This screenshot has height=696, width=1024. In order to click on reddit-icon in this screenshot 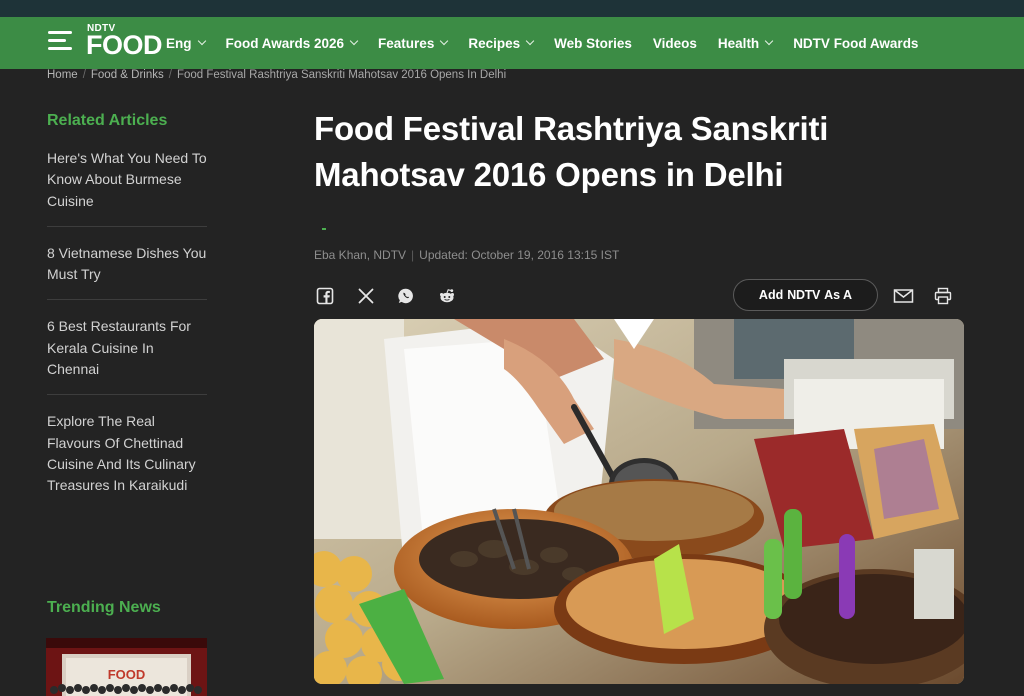, I will do `click(447, 296)`.